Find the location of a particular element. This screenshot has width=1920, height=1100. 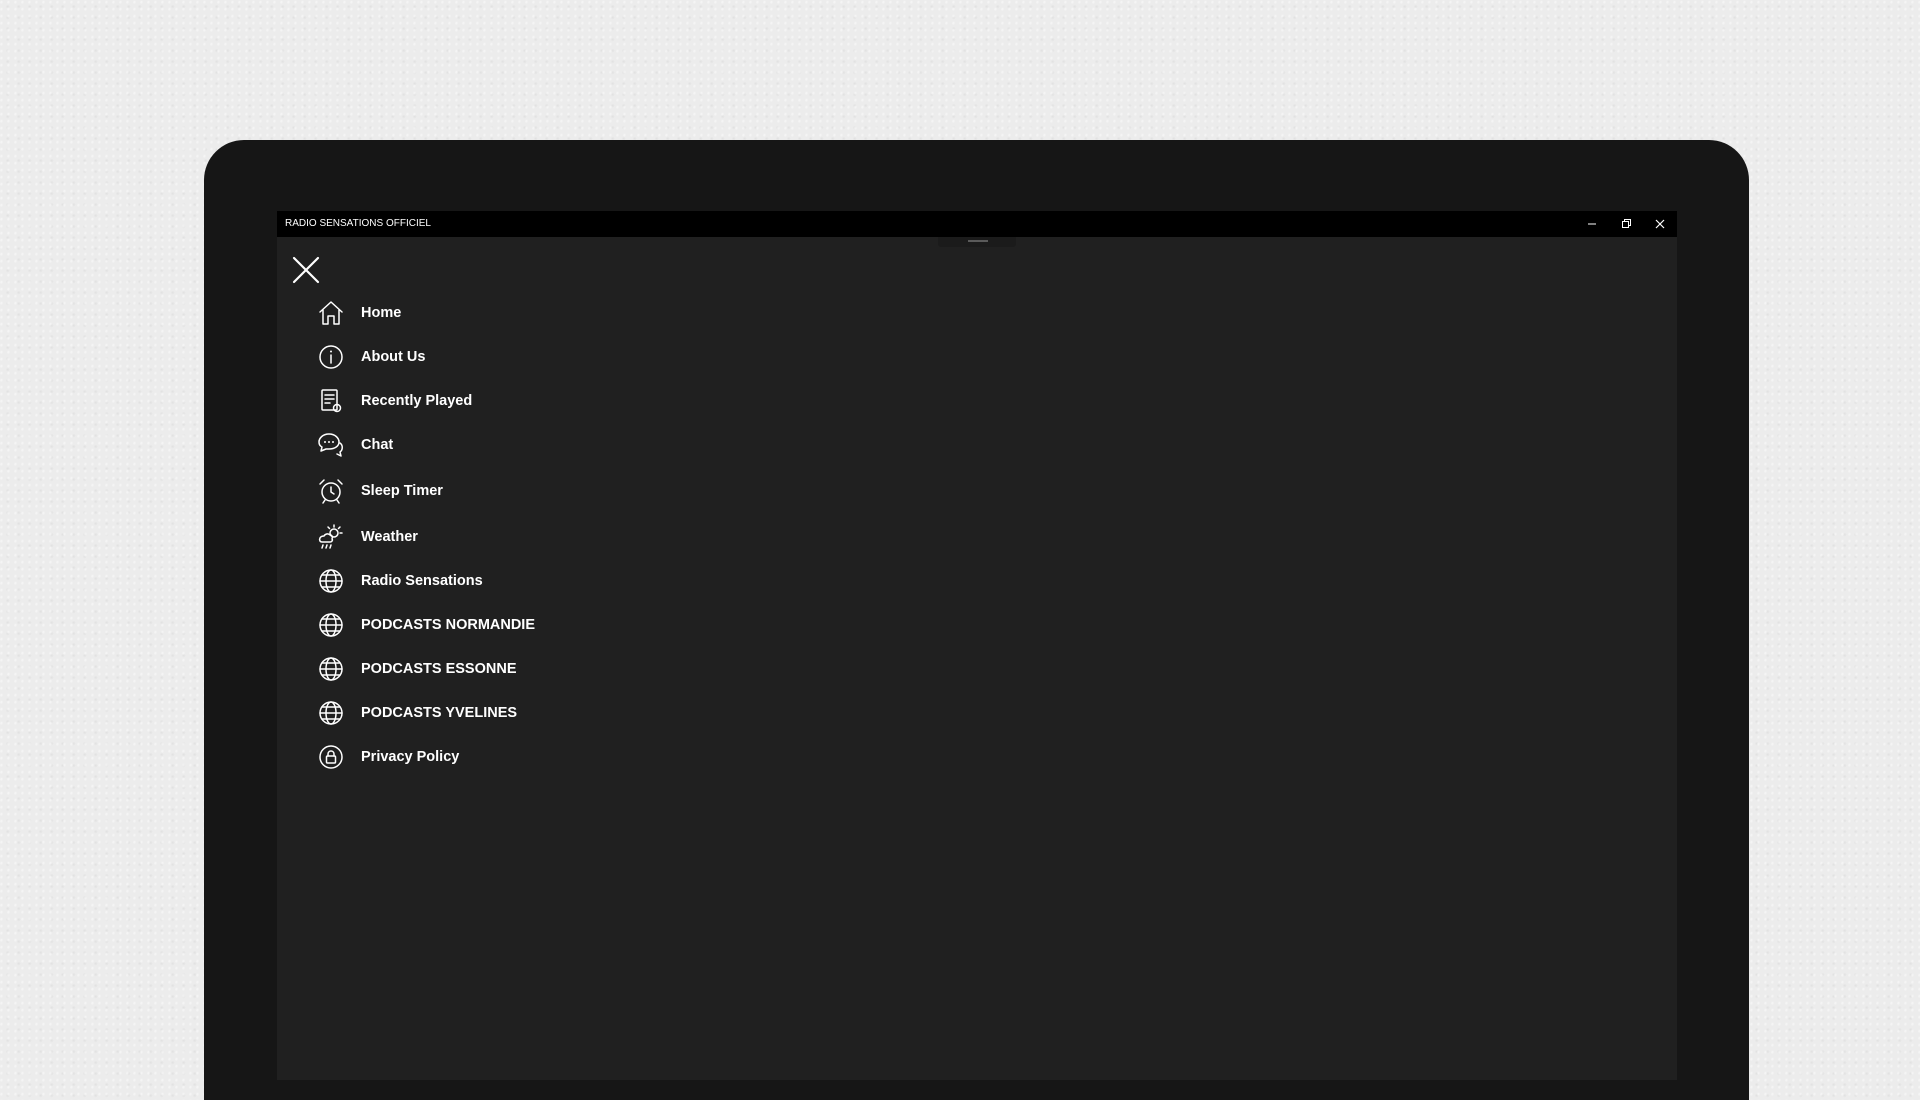

menu-item-radio-sensations: Radio Sensations is located at coordinates (426, 581).